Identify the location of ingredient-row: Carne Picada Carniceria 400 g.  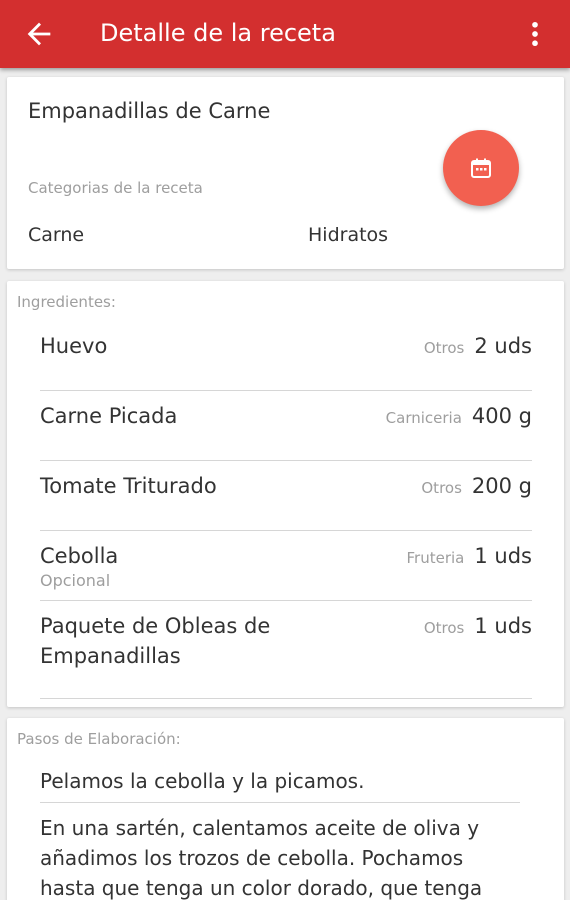
(286, 426).